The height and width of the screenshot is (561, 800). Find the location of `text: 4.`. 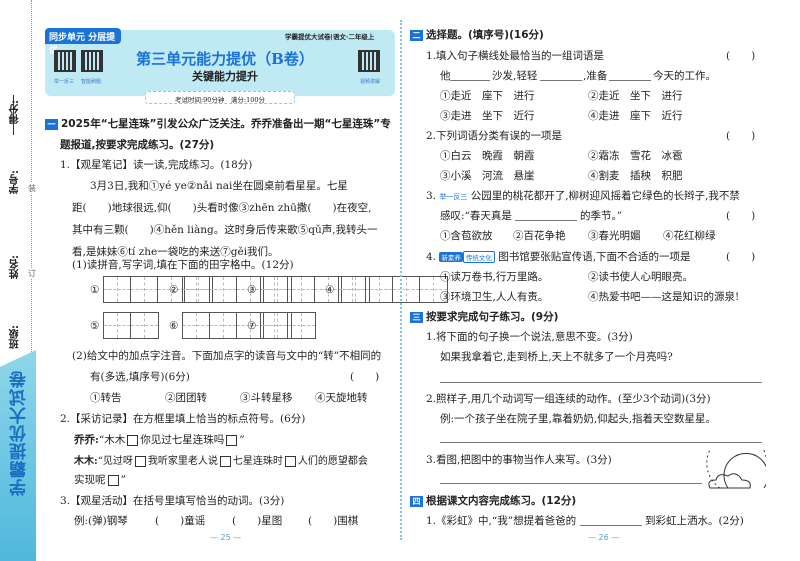

text: 4. is located at coordinates (431, 257).